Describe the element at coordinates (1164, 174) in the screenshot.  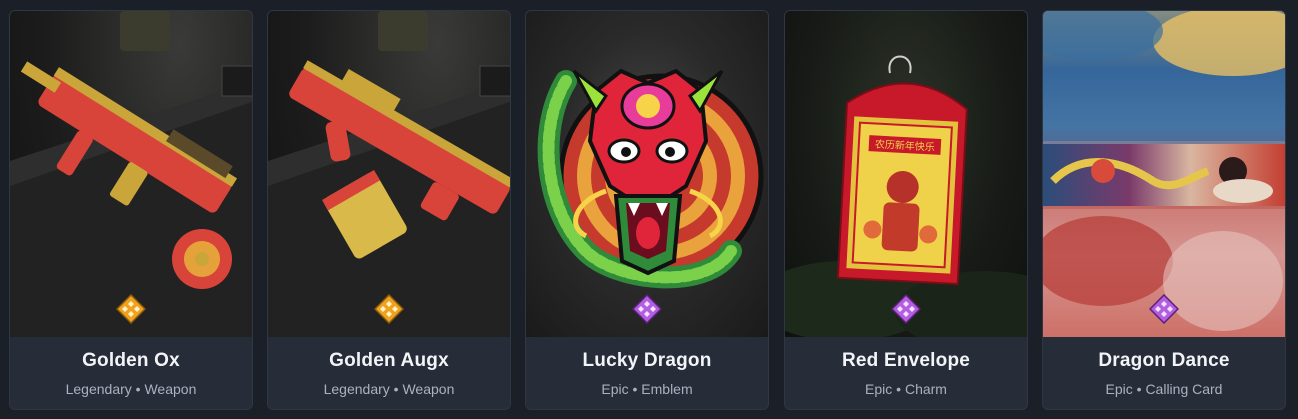
I see `calling-card-art` at that location.